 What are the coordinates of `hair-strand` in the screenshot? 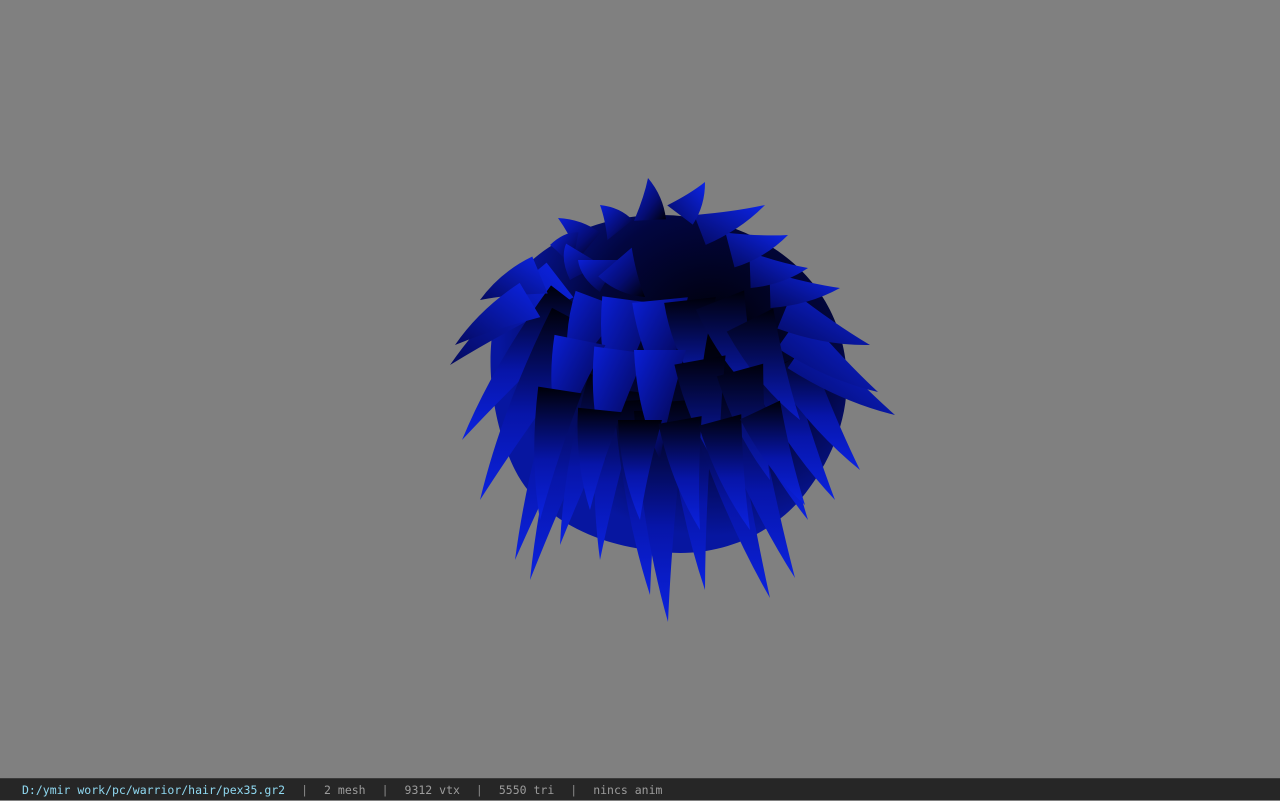 It's located at (650, 199).